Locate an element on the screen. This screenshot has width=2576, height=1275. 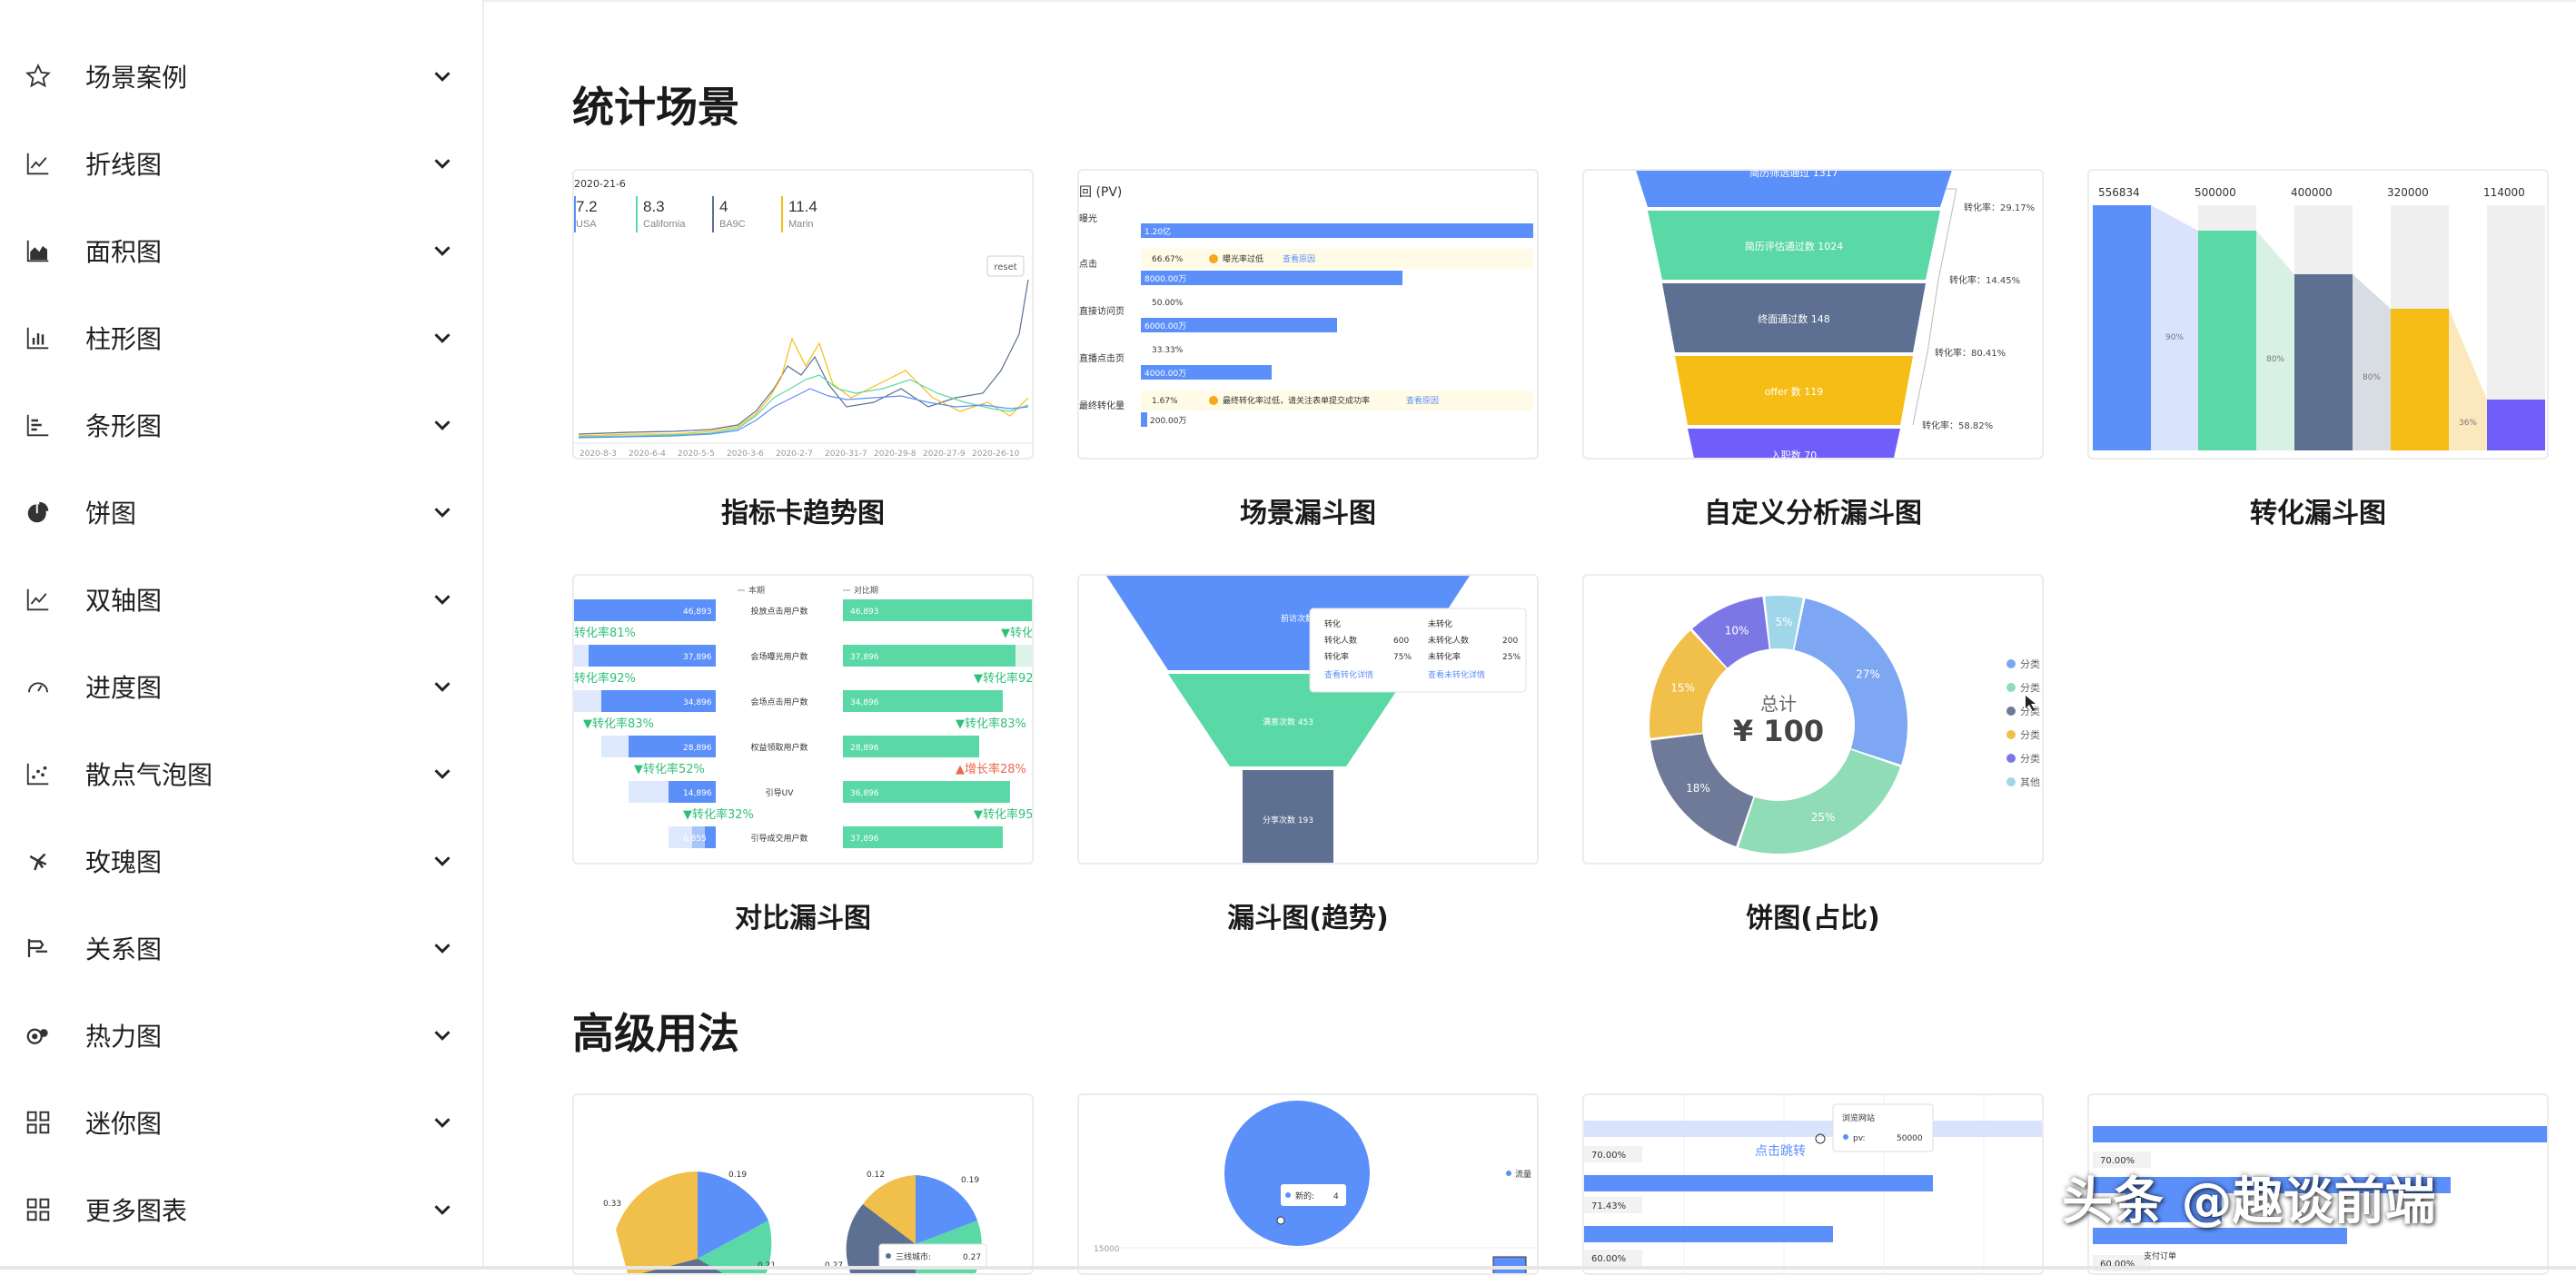
svg-text: 转化率：80.41% is located at coordinates (1971, 353).